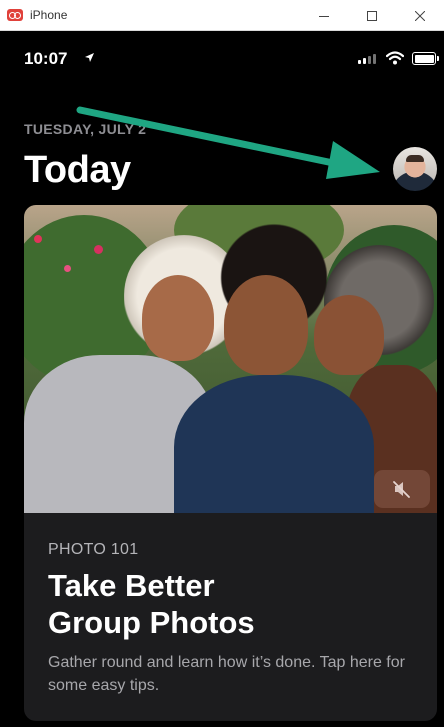  I want to click on close-button, so click(420, 15).